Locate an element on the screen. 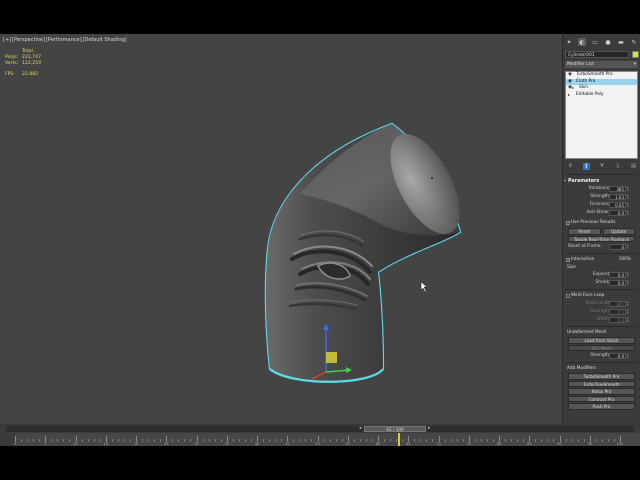 This screenshot has width=640, height=480. show-end-result-icon: ❙ is located at coordinates (586, 166).